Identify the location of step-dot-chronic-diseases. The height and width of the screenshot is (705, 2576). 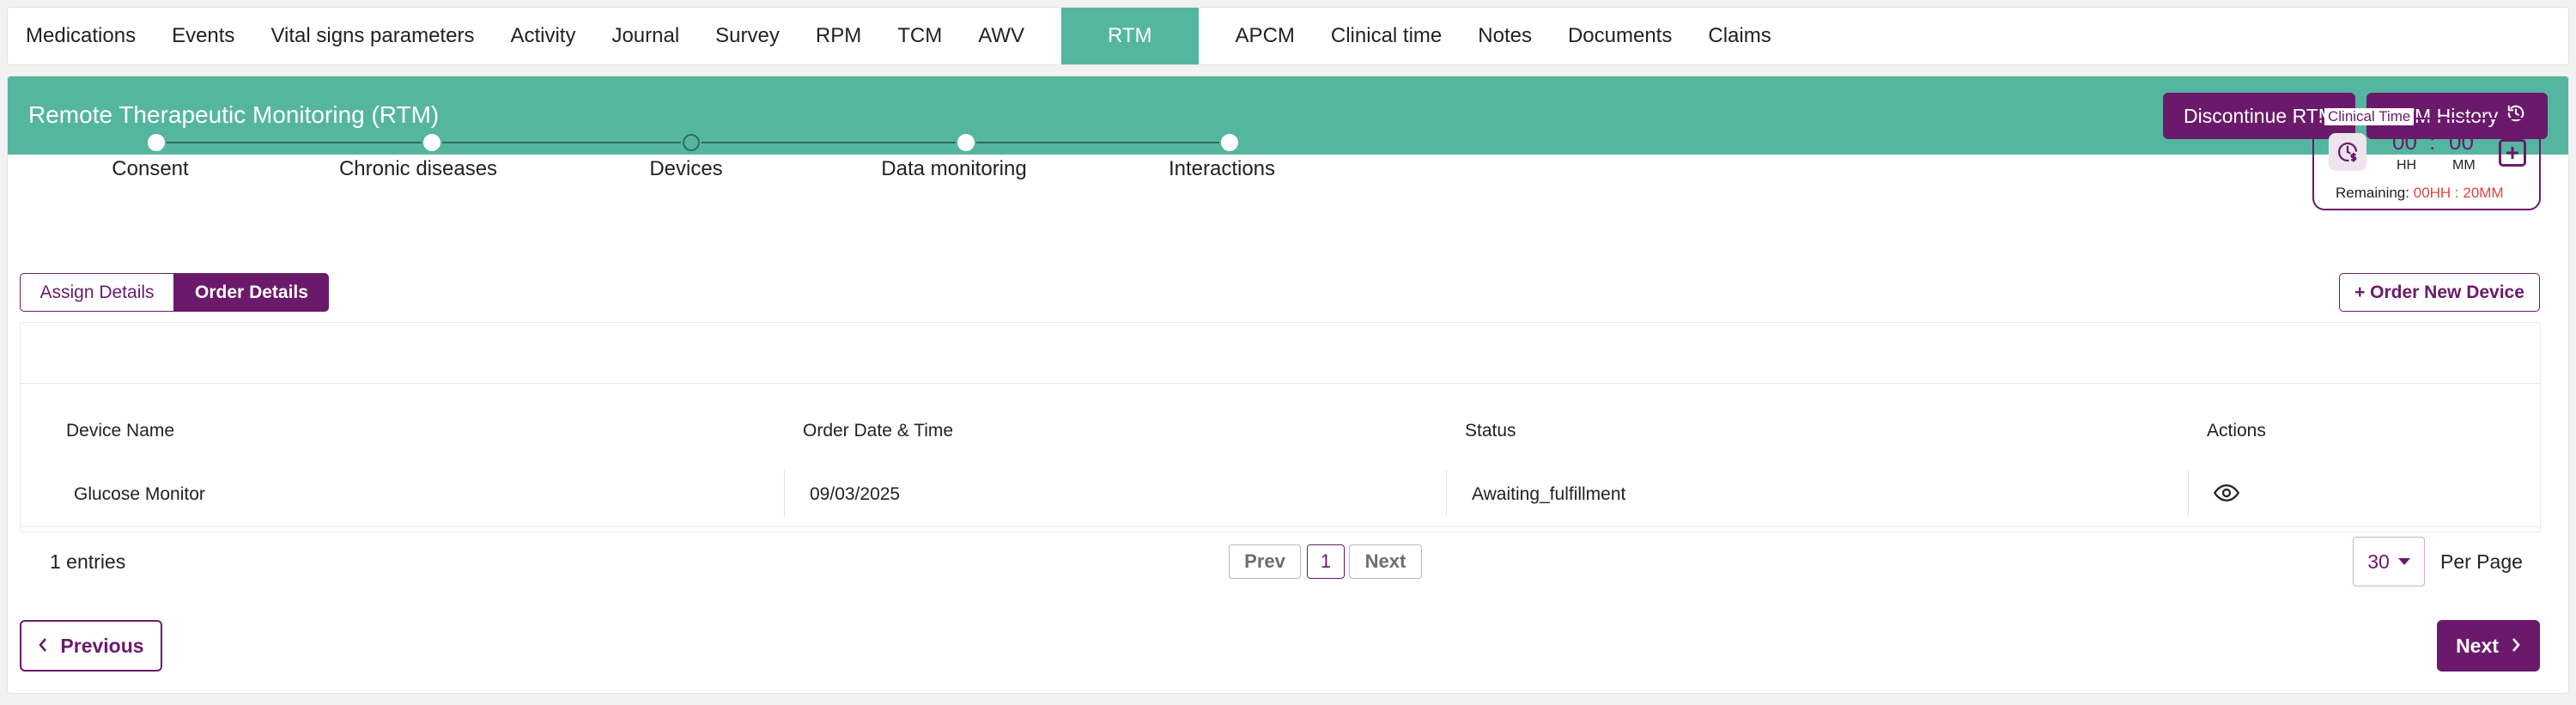
(432, 142).